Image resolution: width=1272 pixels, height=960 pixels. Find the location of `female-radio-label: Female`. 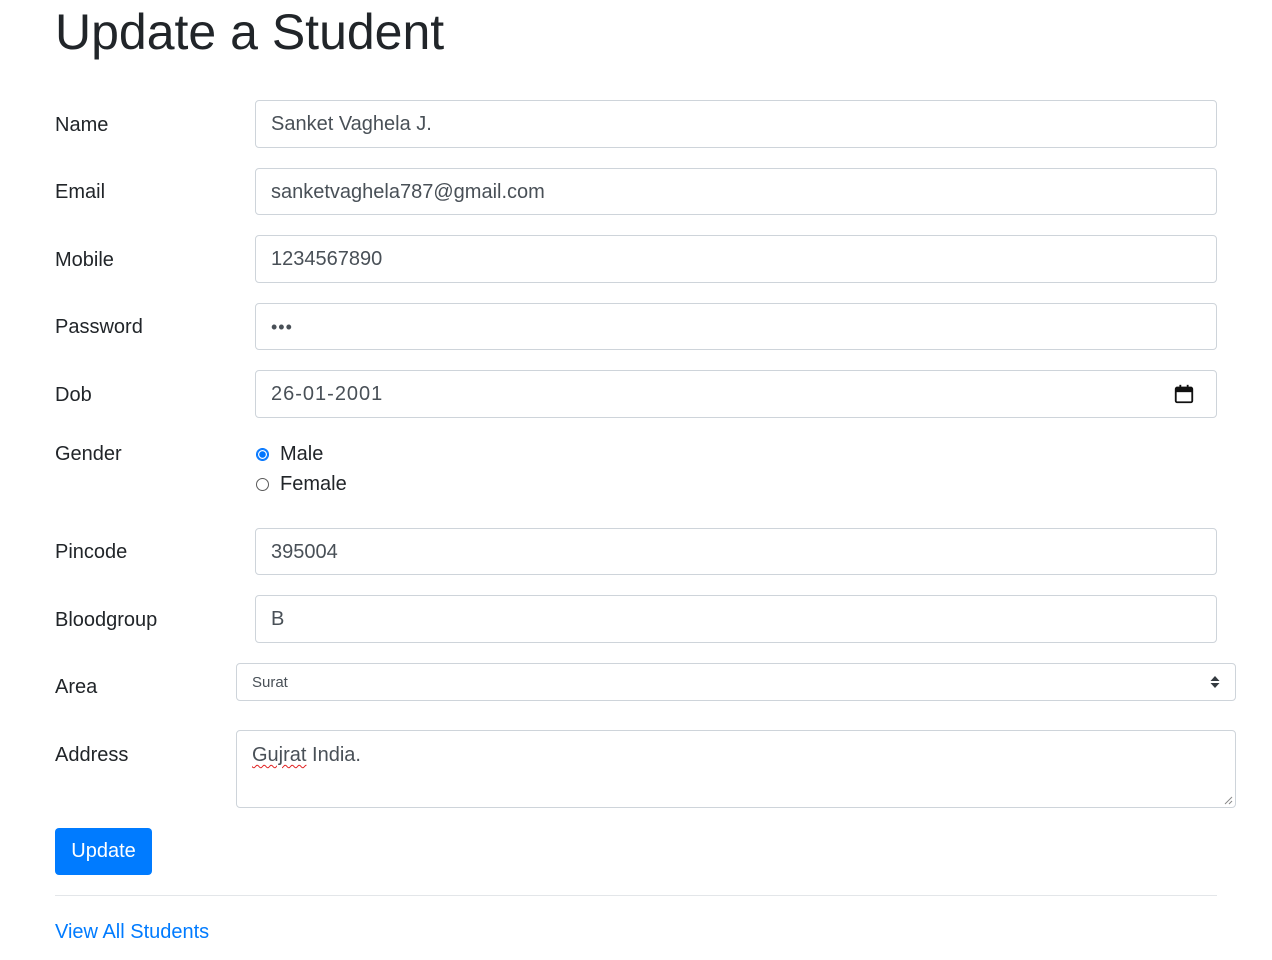

female-radio-label: Female is located at coordinates (313, 484).